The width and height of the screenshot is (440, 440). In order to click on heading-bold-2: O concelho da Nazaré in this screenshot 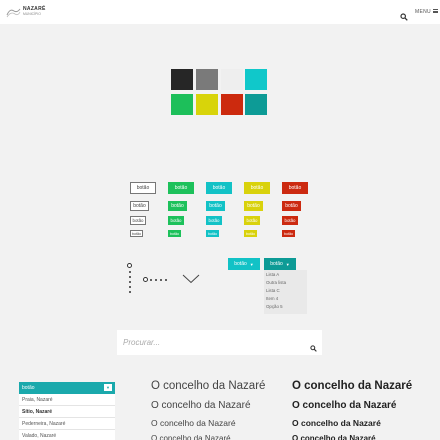, I will do `click(344, 405)`.